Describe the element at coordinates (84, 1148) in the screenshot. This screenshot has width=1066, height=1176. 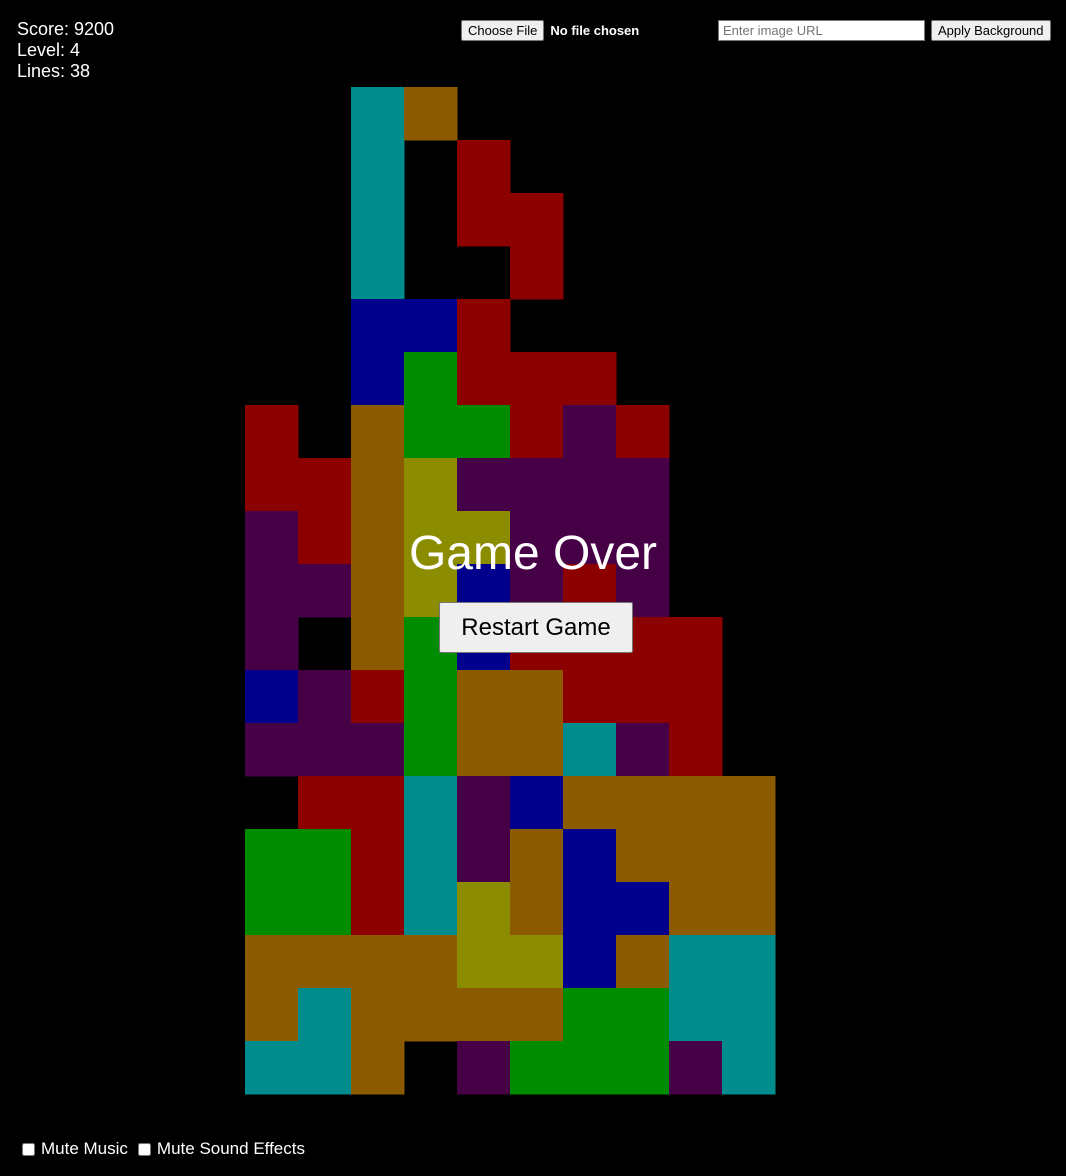
I see `mute-music-label: Mute Music` at that location.